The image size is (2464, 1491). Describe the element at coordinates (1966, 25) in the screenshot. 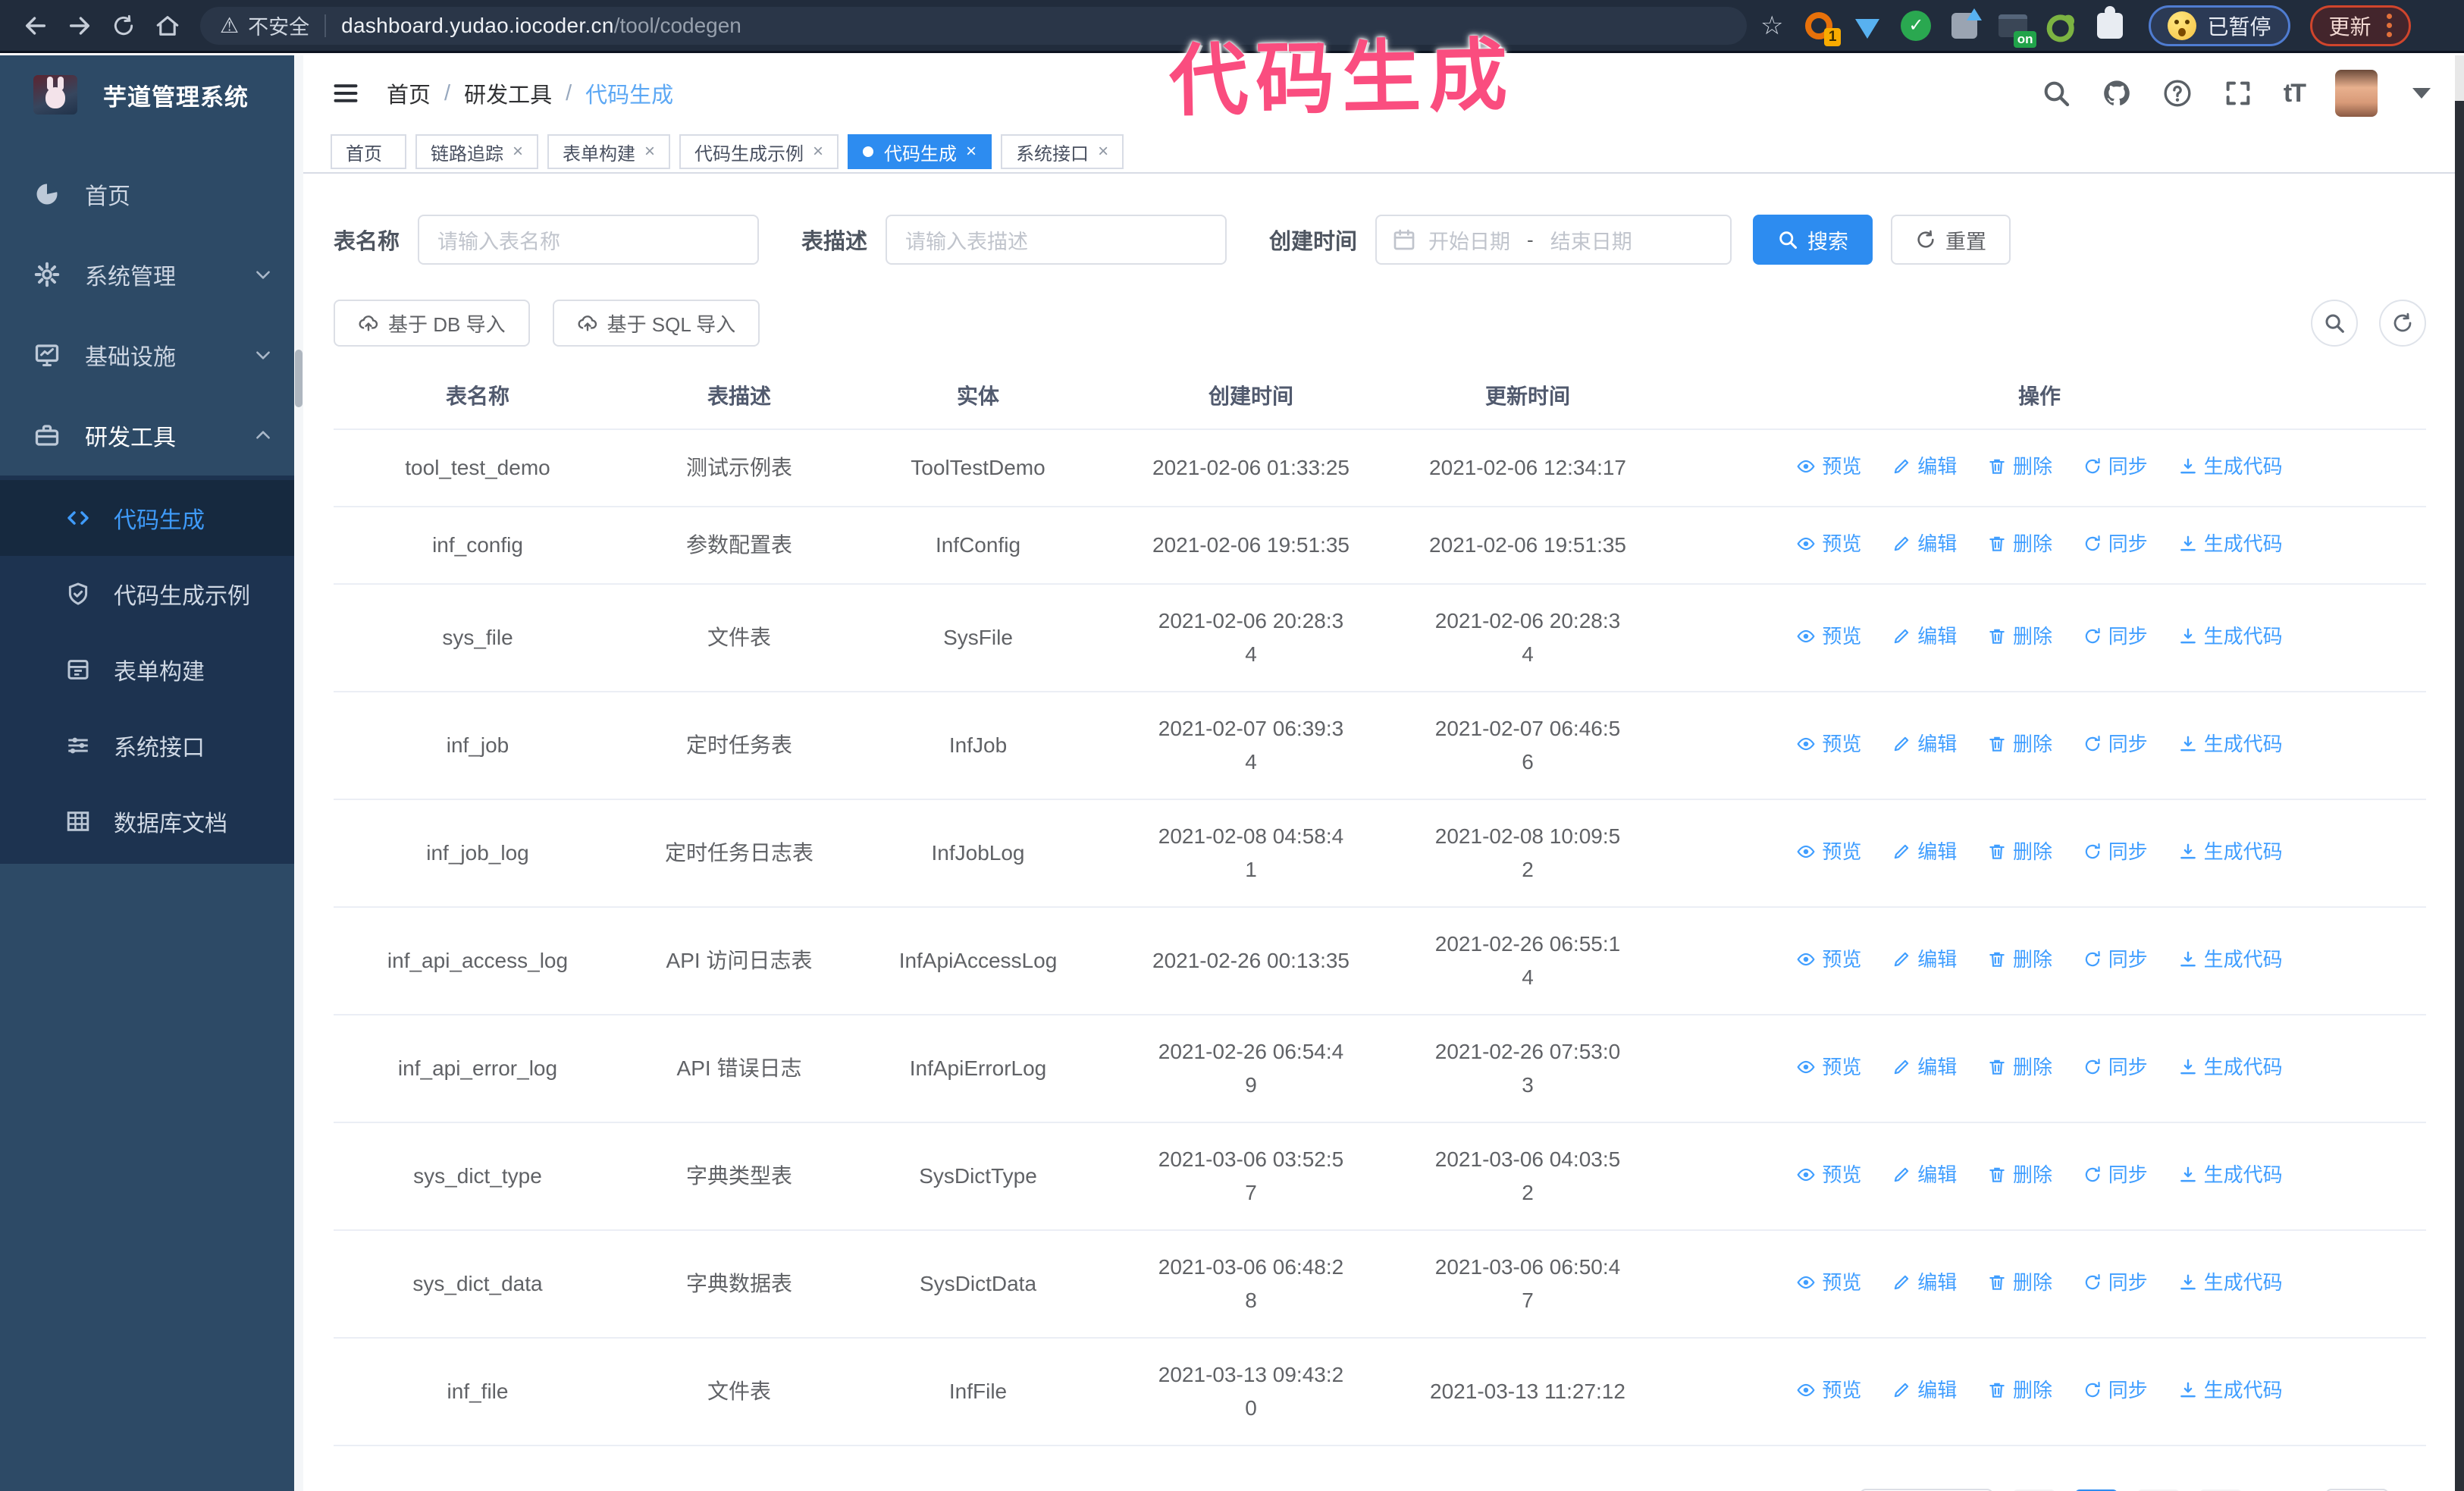

I see `extension-icon-gray` at that location.